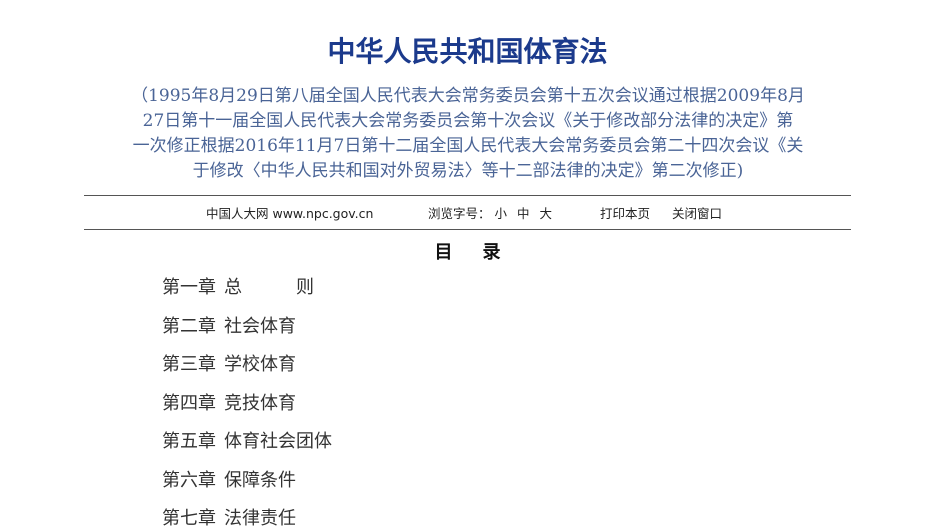 The height and width of the screenshot is (526, 935). What do you see at coordinates (459, 213) in the screenshot?
I see `font-size-label: 浏览字号：` at bounding box center [459, 213].